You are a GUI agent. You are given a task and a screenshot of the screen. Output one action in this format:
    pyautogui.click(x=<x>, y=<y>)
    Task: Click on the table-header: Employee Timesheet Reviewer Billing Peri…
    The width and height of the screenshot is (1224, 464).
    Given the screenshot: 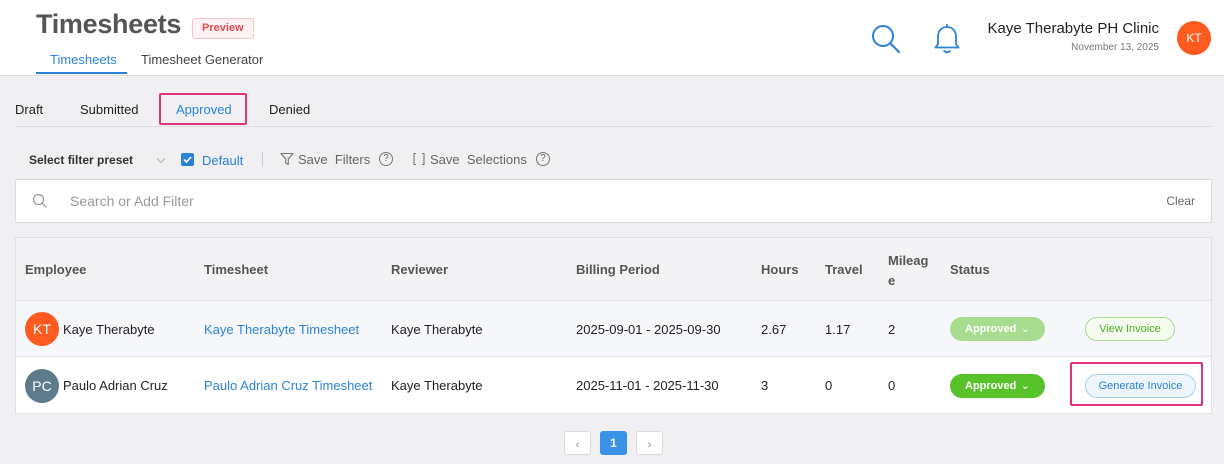 What is the action you would take?
    pyautogui.click(x=613, y=269)
    